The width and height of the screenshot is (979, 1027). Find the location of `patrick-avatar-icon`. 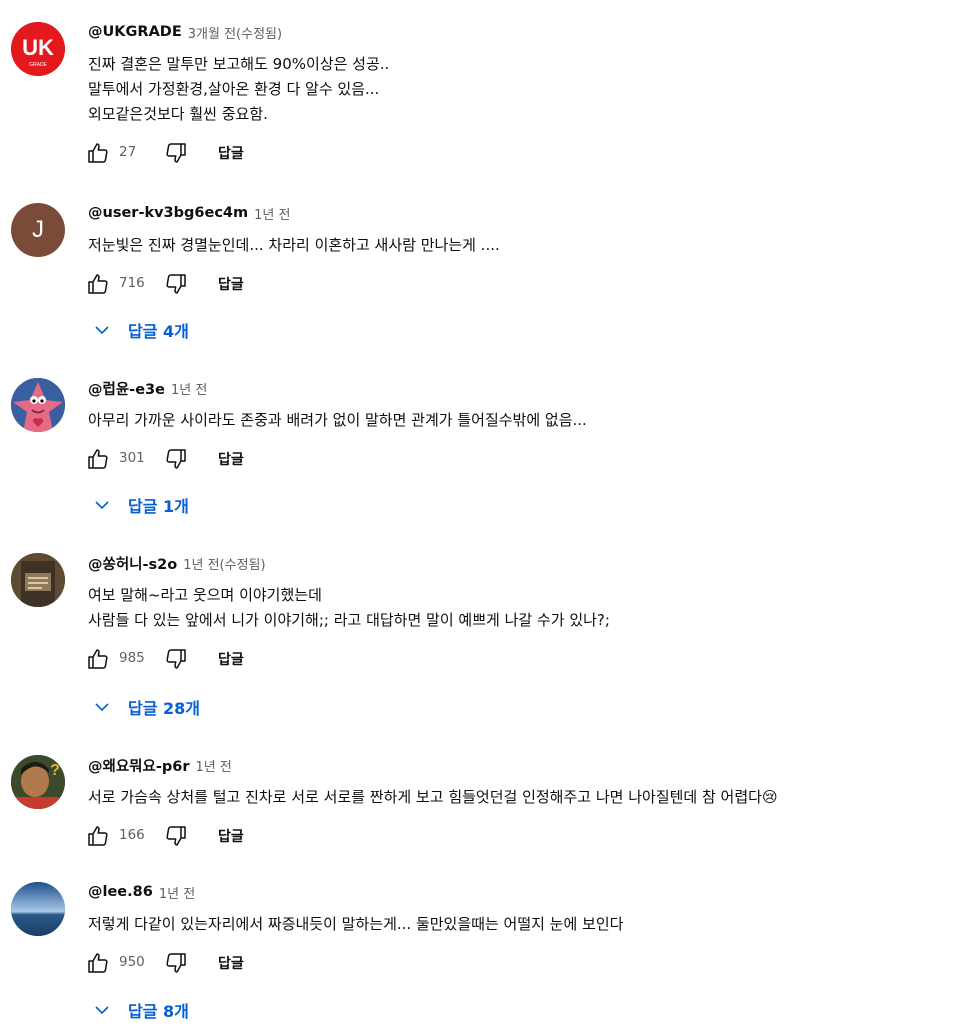

patrick-avatar-icon is located at coordinates (38, 405).